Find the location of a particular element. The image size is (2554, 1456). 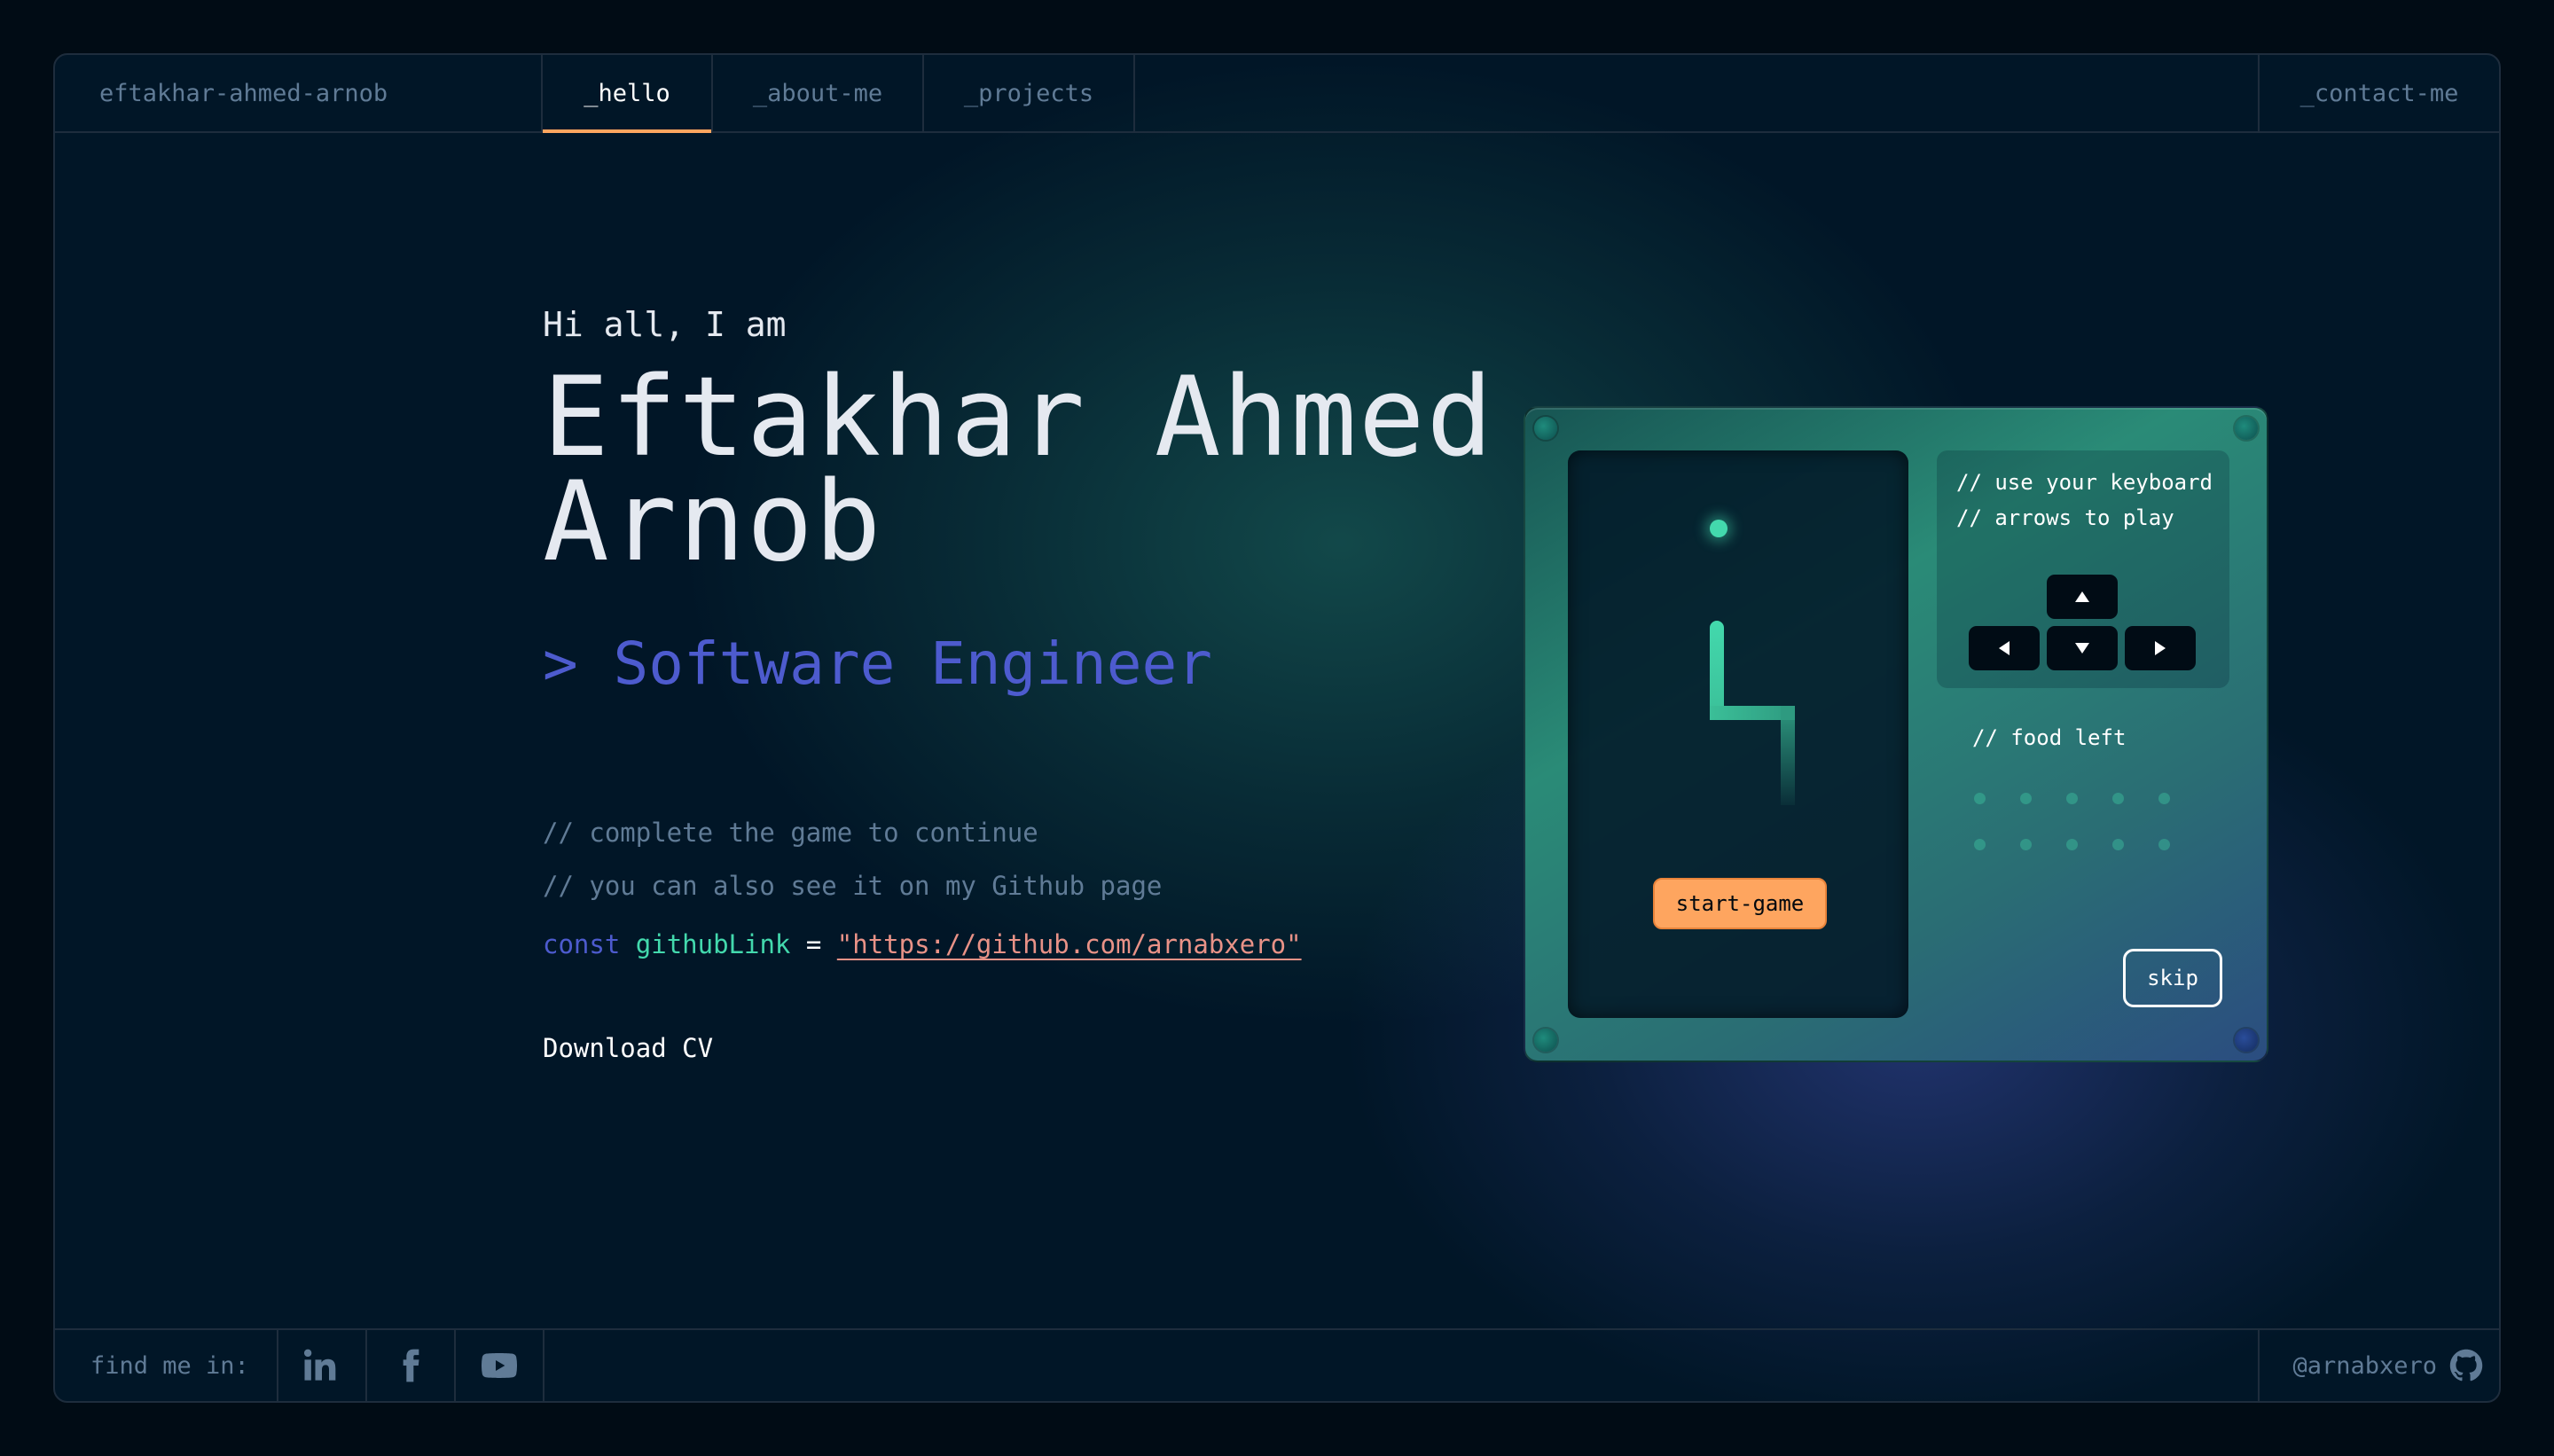

youtube-icon is located at coordinates (499, 1365).